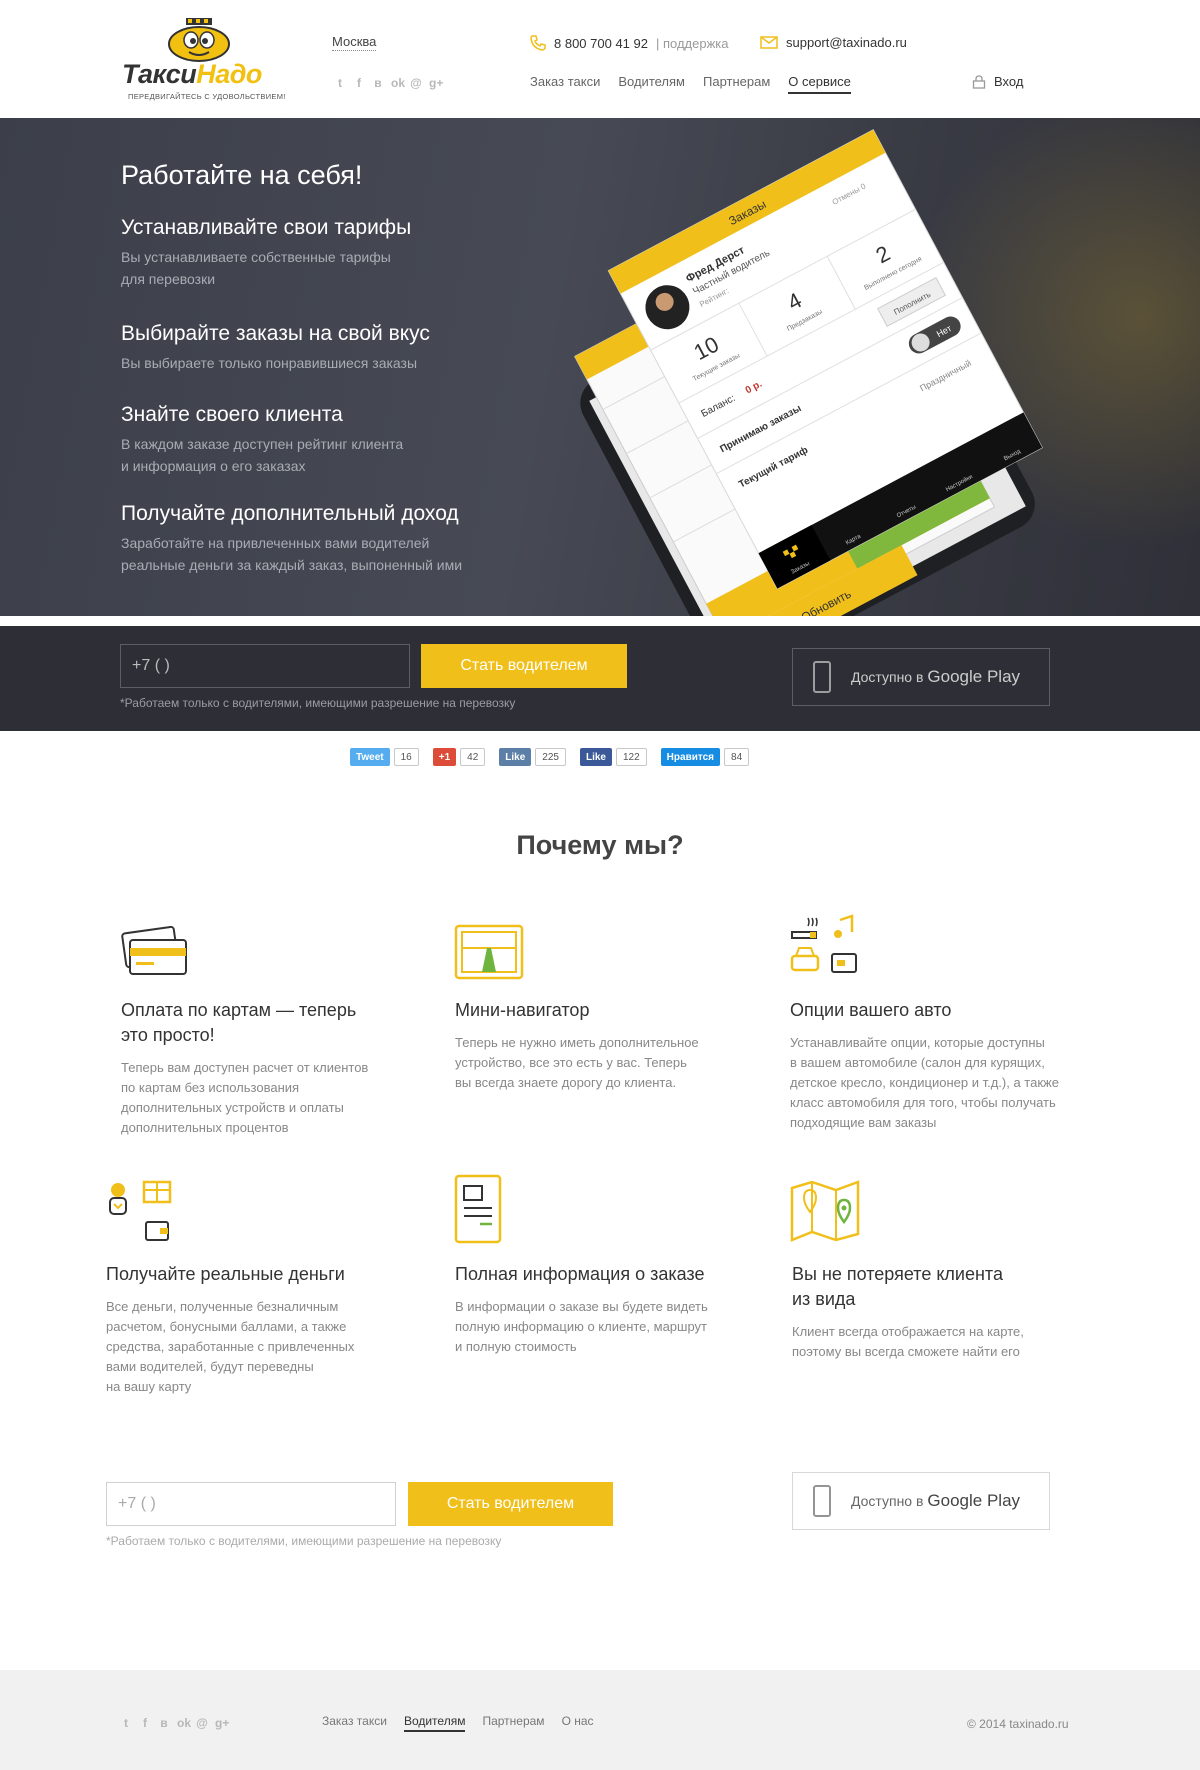  I want to click on logo-title: ТаксиНадо, so click(192, 74).